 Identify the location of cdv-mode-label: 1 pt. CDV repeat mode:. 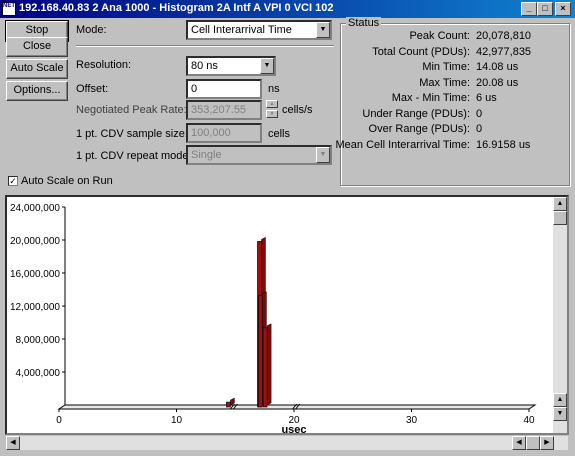
(134, 156).